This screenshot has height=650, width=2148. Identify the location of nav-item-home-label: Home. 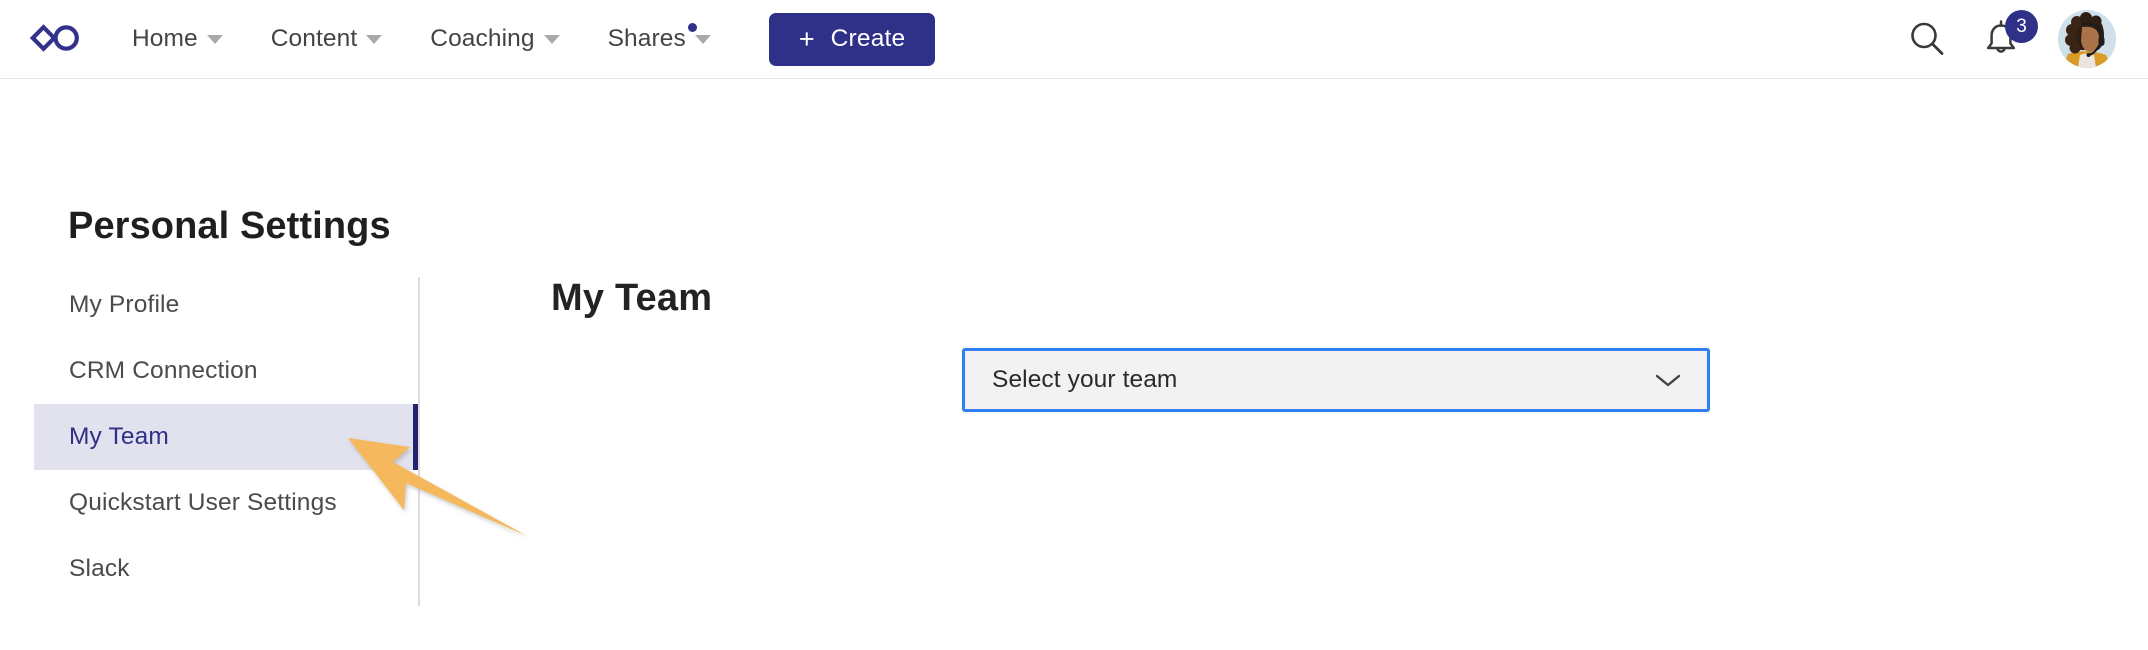
(165, 38).